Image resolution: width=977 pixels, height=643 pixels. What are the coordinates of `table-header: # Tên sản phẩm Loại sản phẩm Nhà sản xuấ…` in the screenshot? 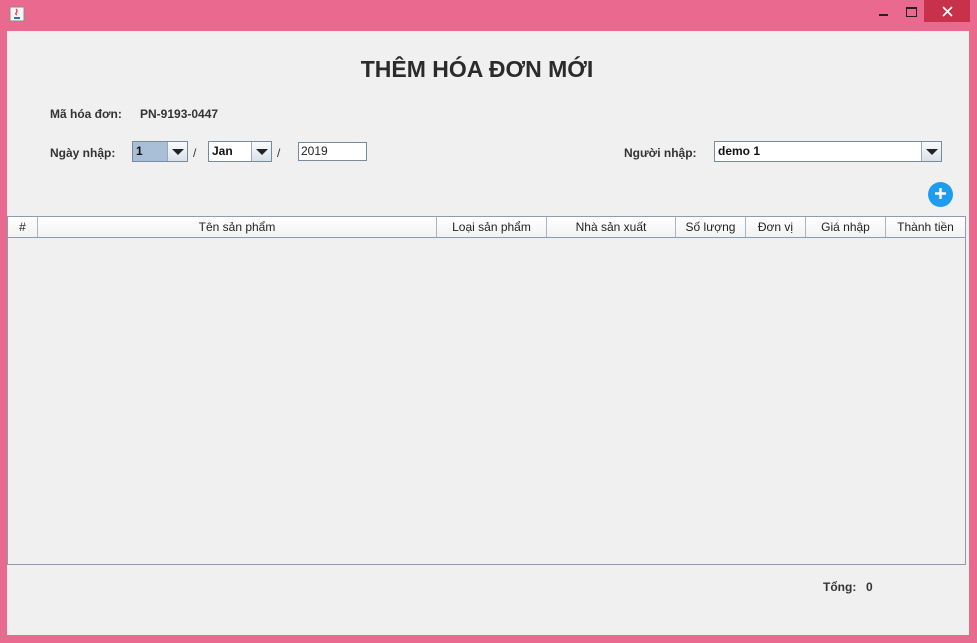 It's located at (486, 227).